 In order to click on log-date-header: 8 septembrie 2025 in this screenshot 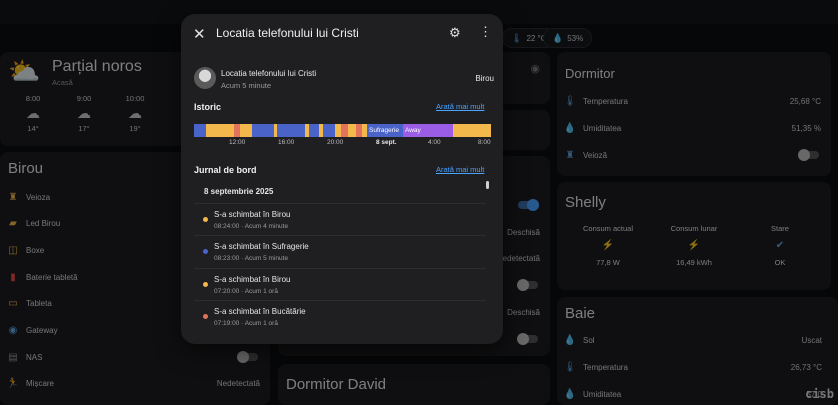, I will do `click(239, 191)`.